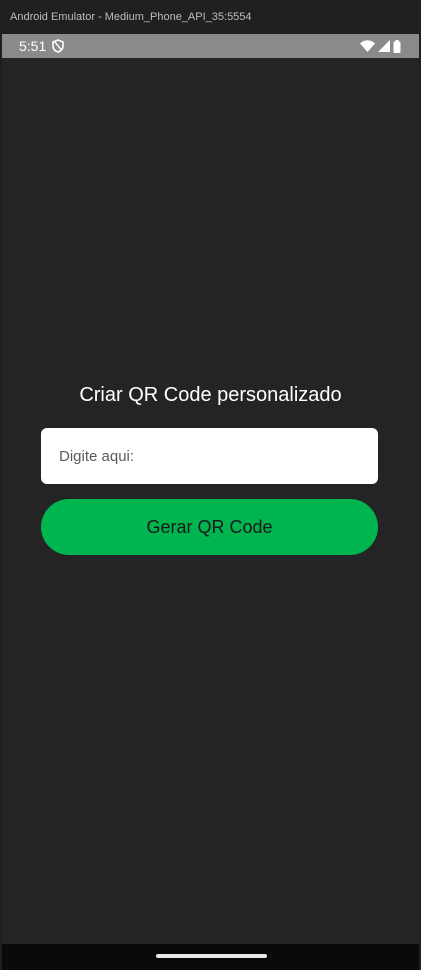  Describe the element at coordinates (367, 46) in the screenshot. I see `wifi-icon` at that location.